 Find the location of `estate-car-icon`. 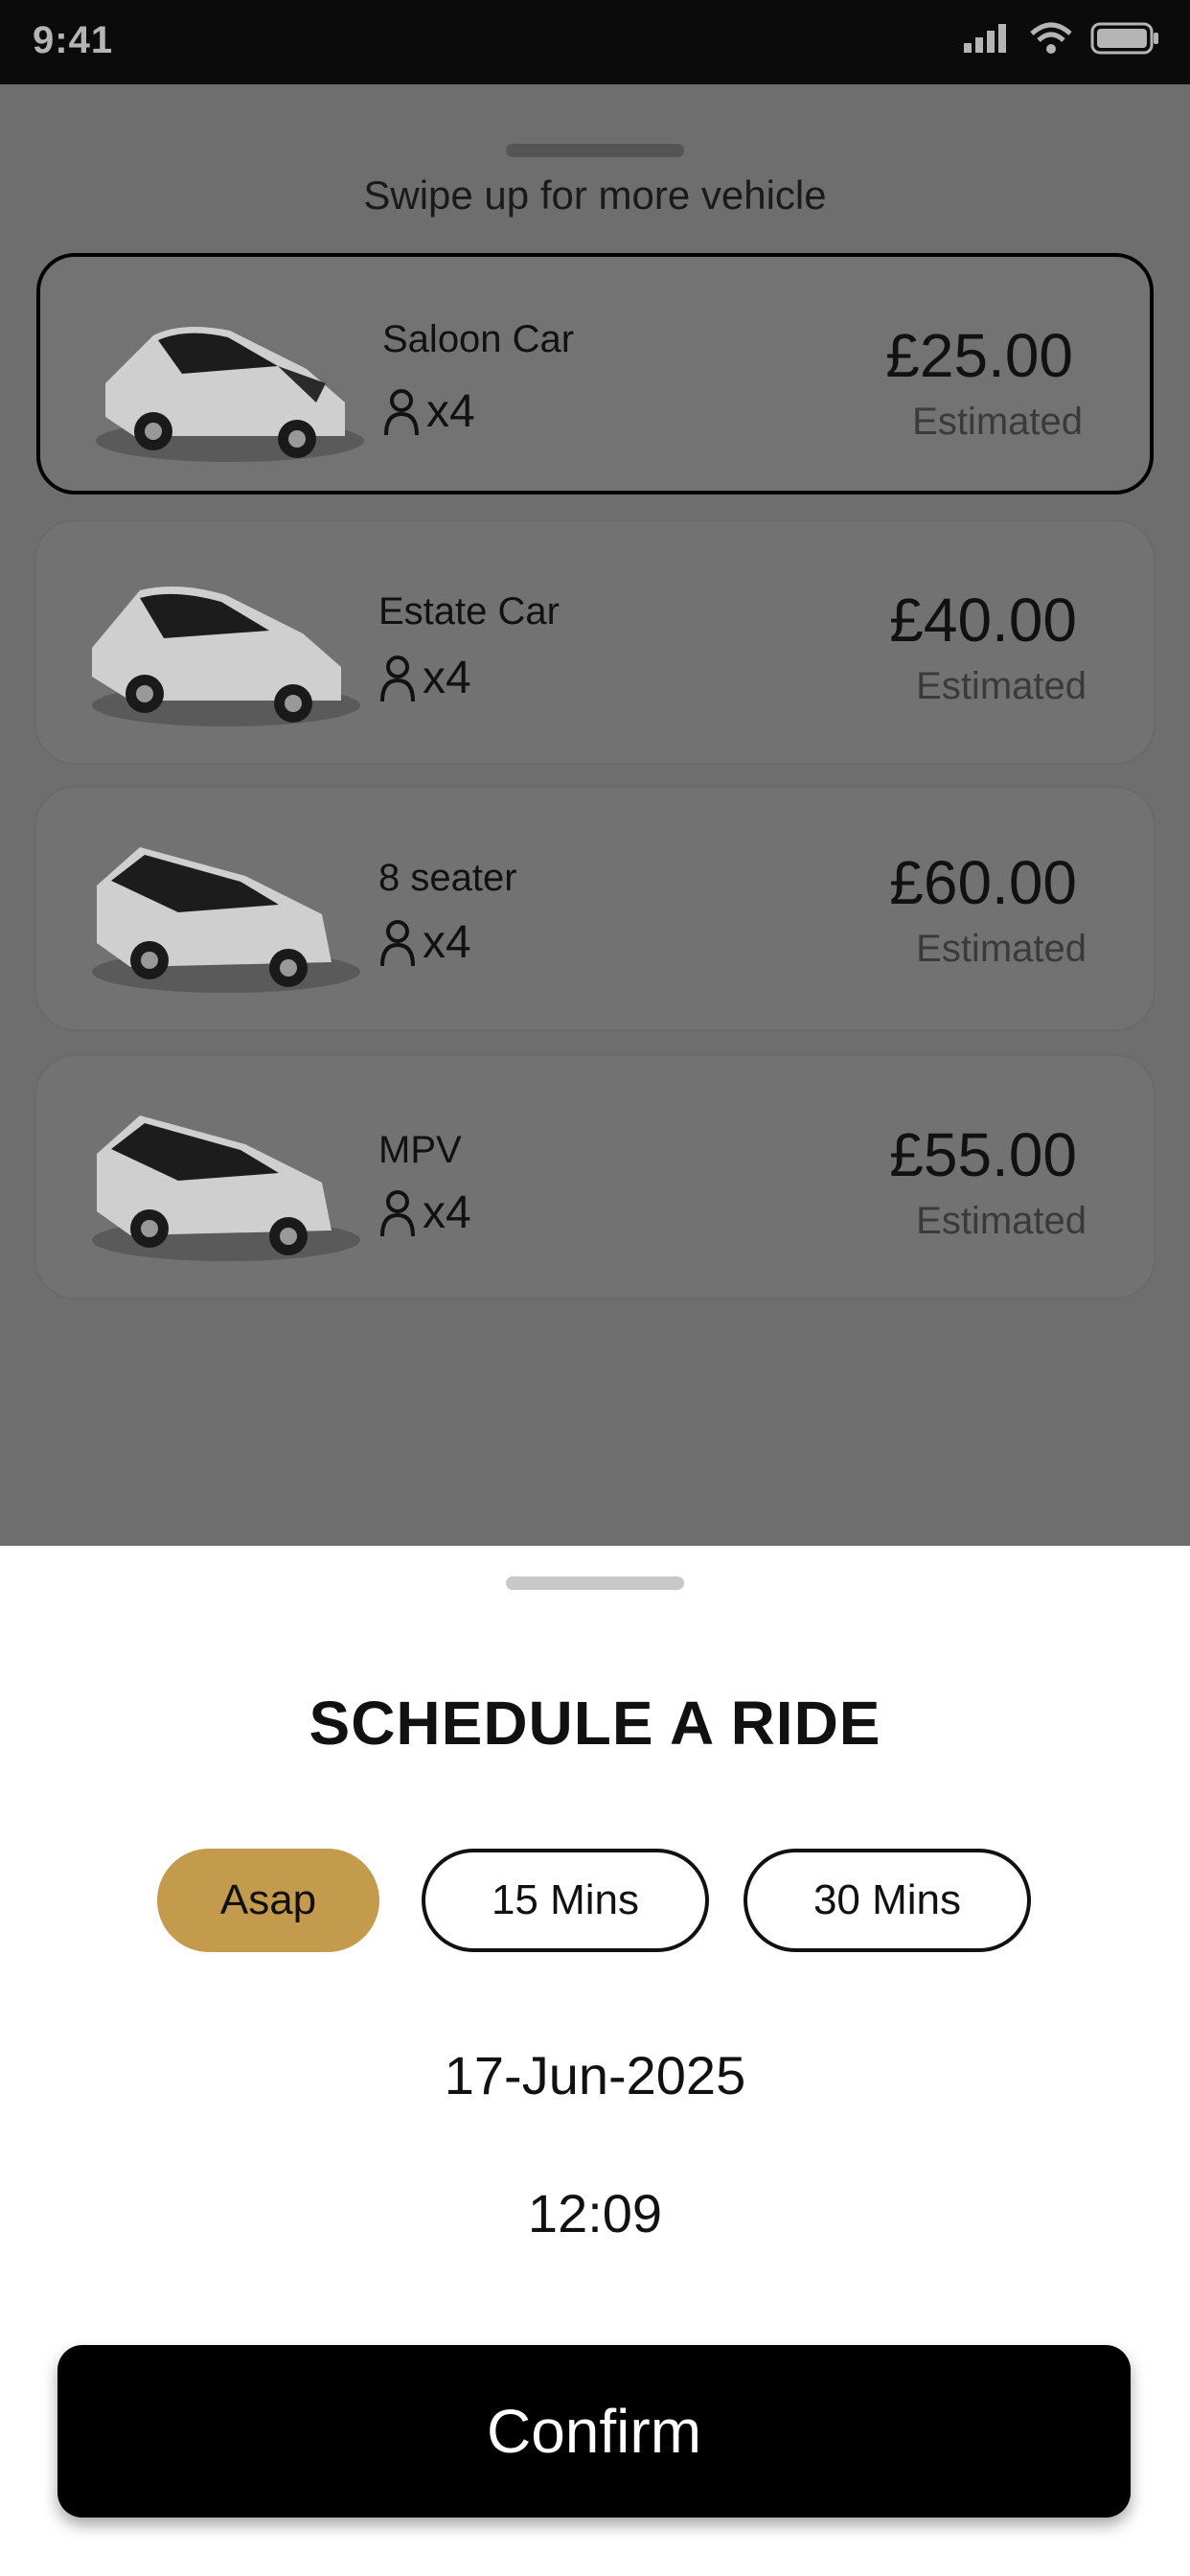

estate-car-icon is located at coordinates (226, 656).